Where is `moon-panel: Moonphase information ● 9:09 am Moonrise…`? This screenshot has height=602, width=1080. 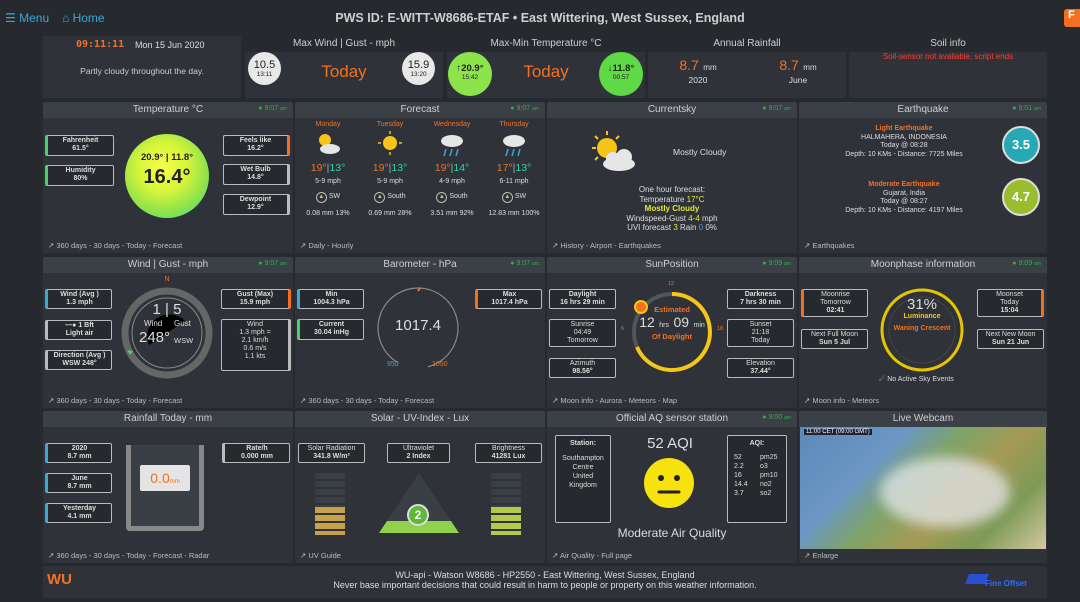 moon-panel: Moonphase information ● 9:09 am Moonrise… is located at coordinates (923, 332).